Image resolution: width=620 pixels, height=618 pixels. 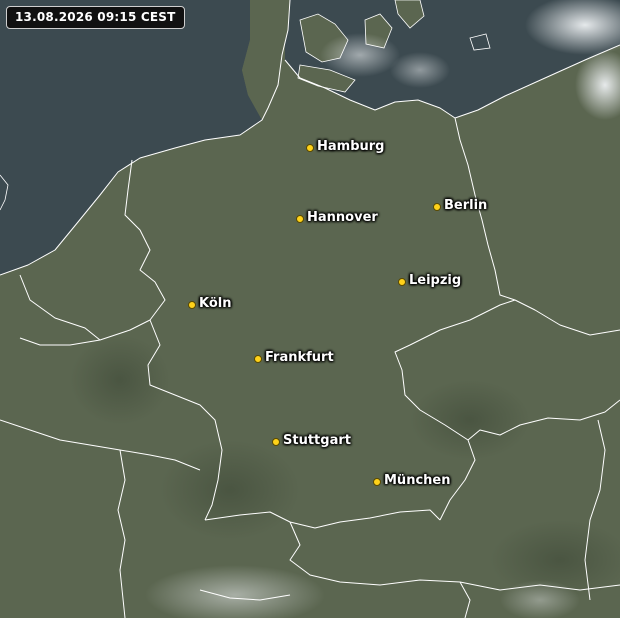 I want to click on city-label-stuttgart: Stuttgart, so click(x=317, y=440).